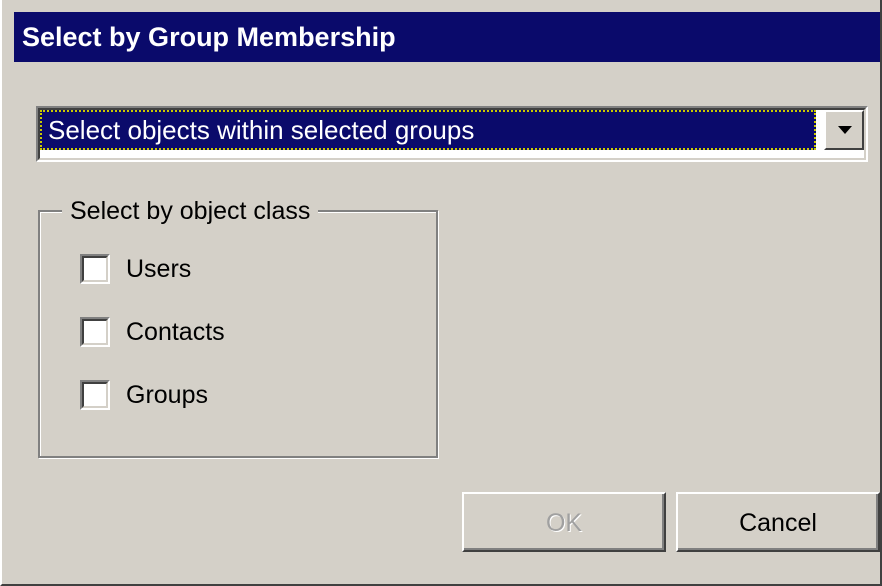 The height and width of the screenshot is (586, 882). I want to click on checkbox-row-contacts: Contacts, so click(152, 332).